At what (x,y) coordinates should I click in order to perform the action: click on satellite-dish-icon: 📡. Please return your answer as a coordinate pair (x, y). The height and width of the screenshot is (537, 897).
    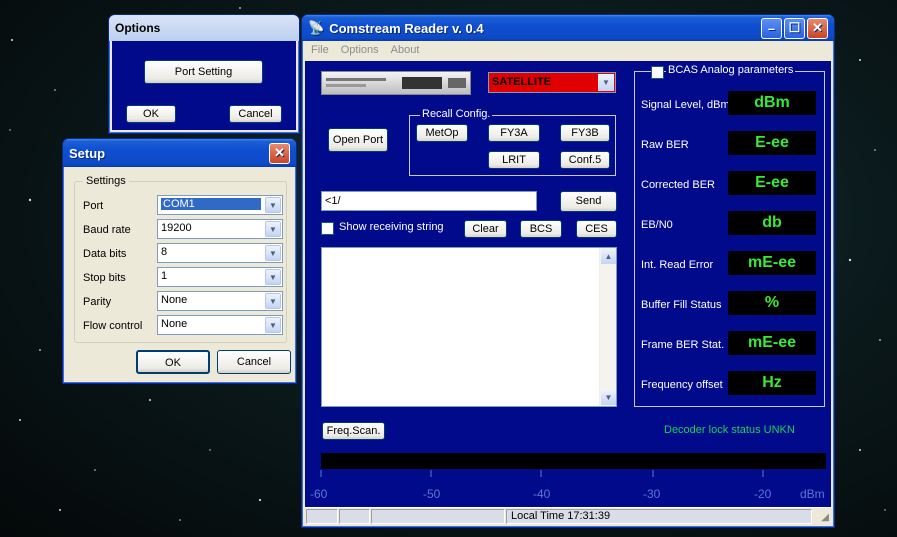
    Looking at the image, I should click on (316, 27).